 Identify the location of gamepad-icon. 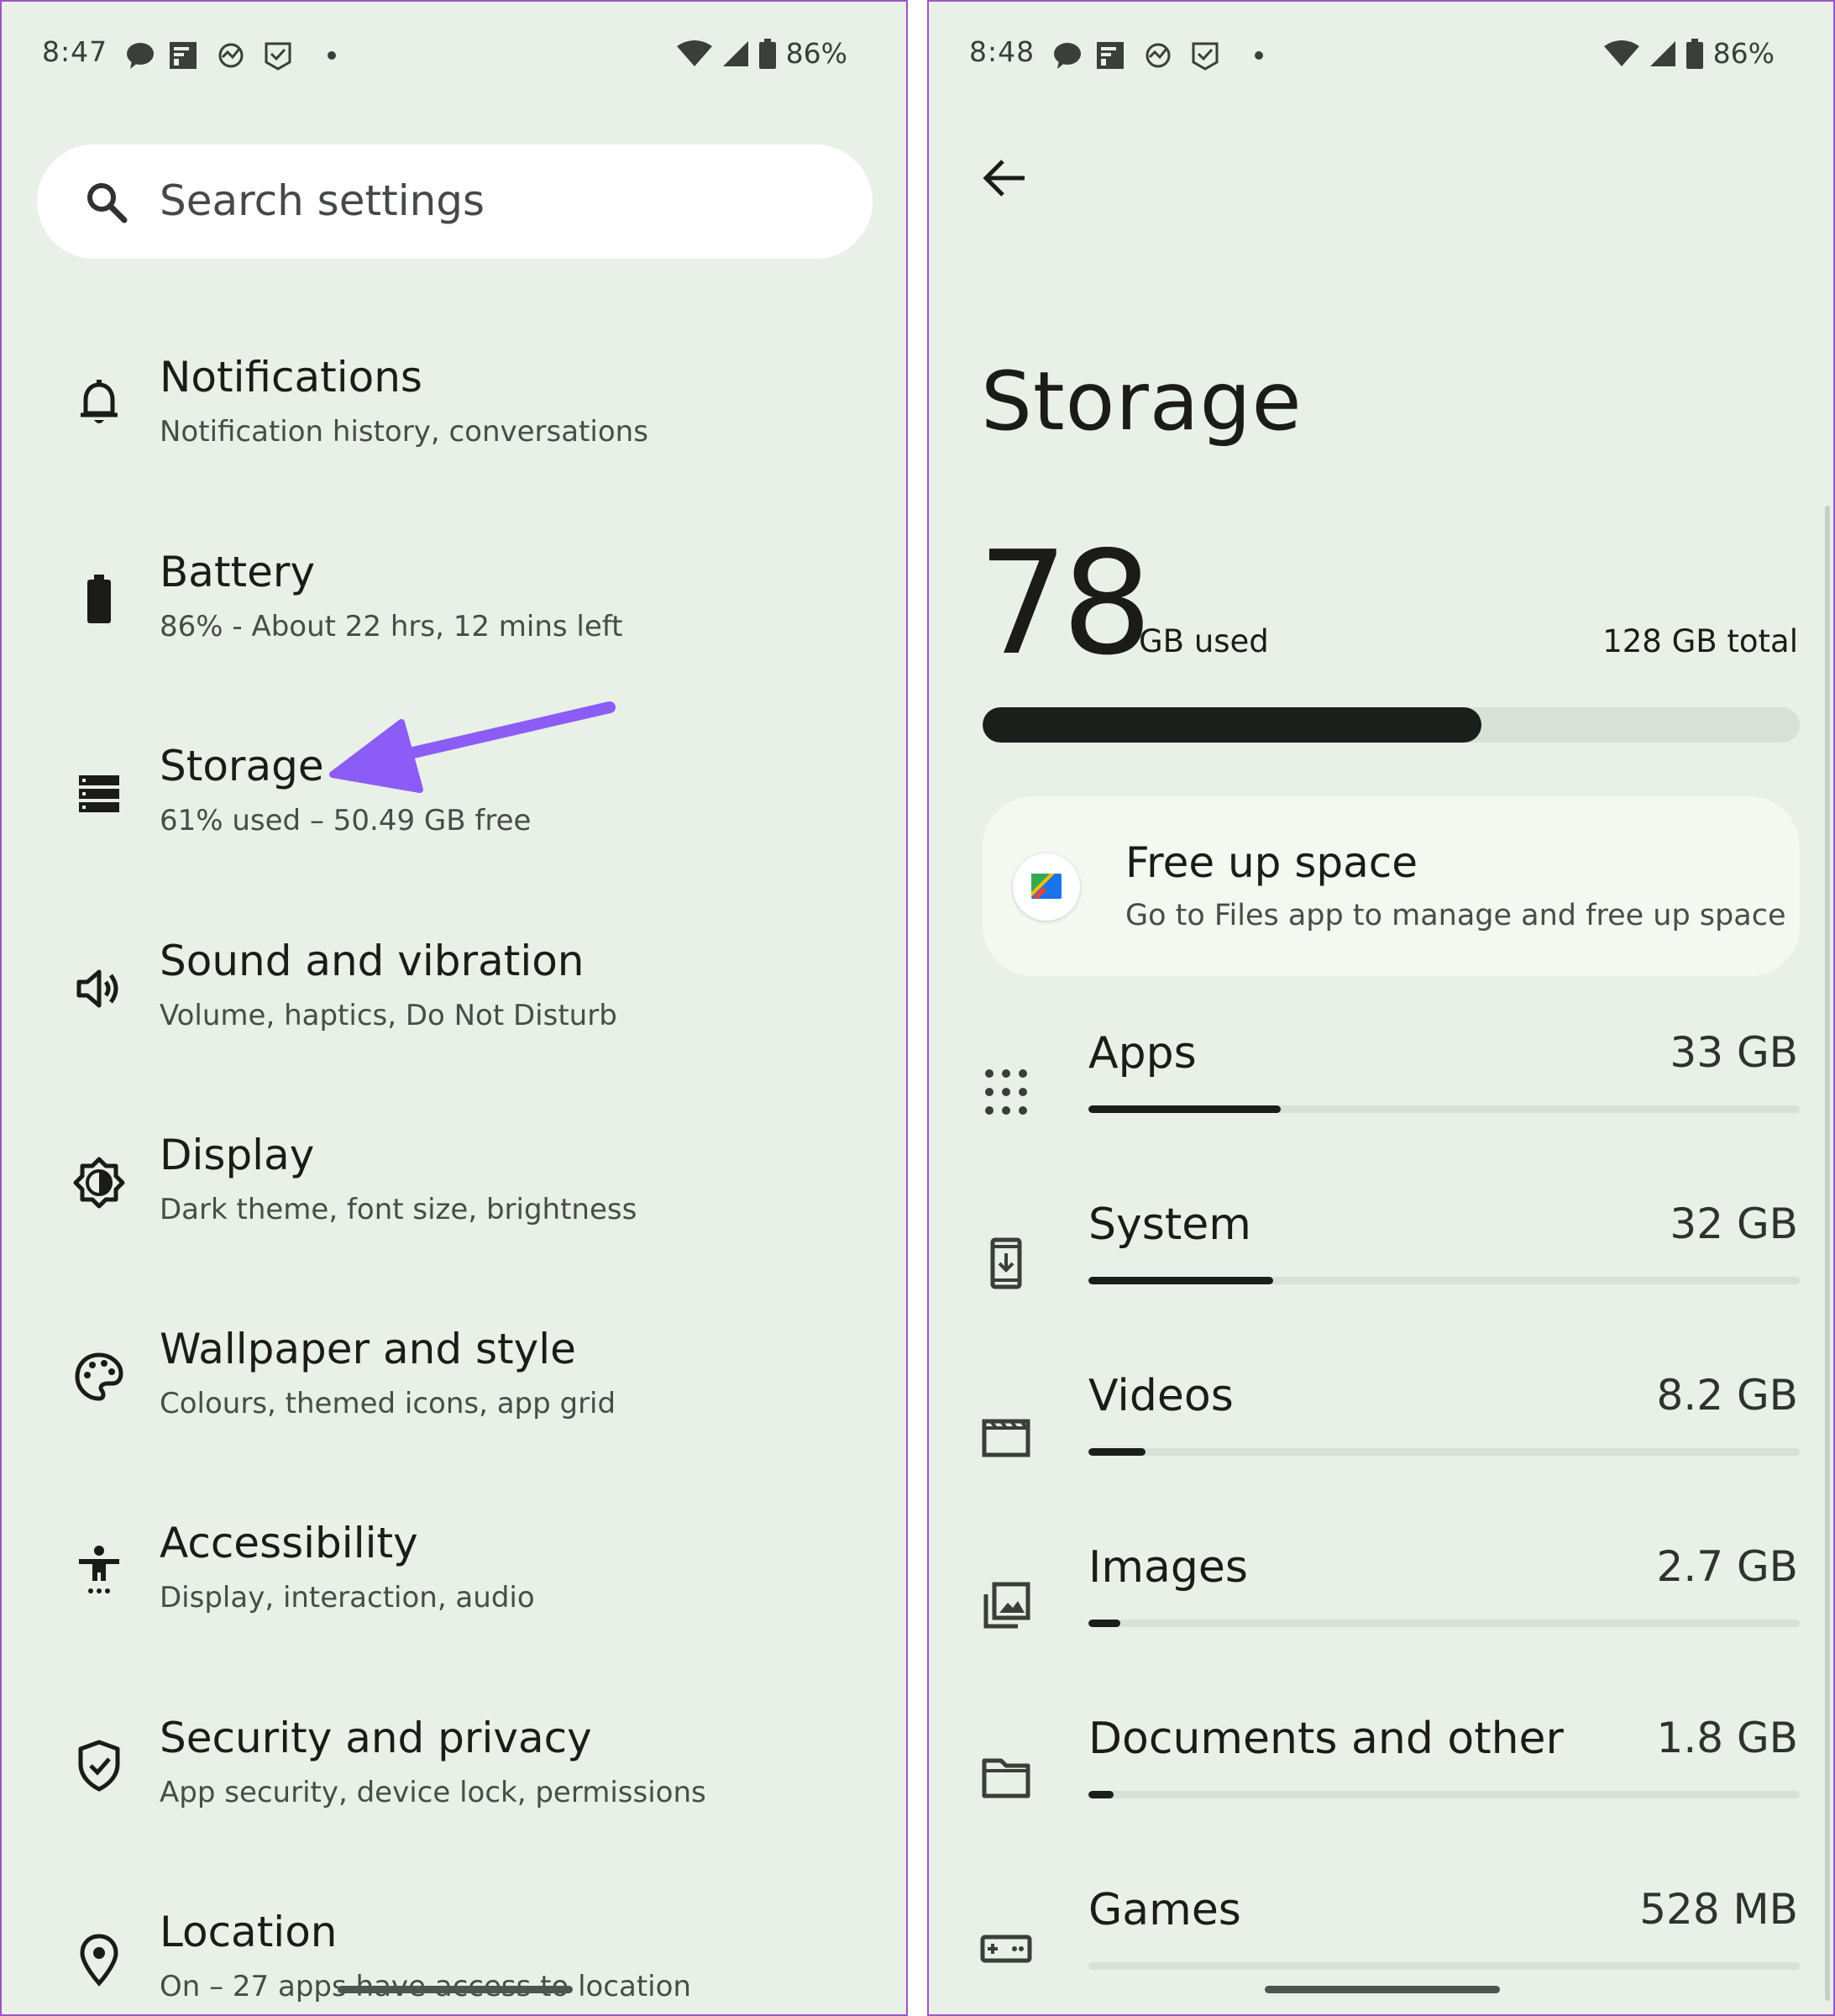
(1006, 1949).